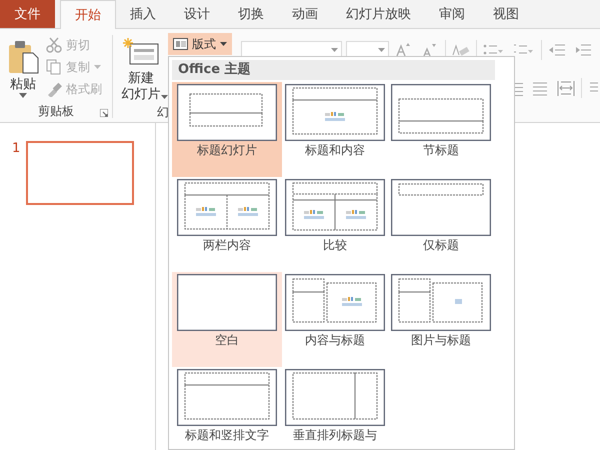  I want to click on scissors-icon, so click(54, 45).